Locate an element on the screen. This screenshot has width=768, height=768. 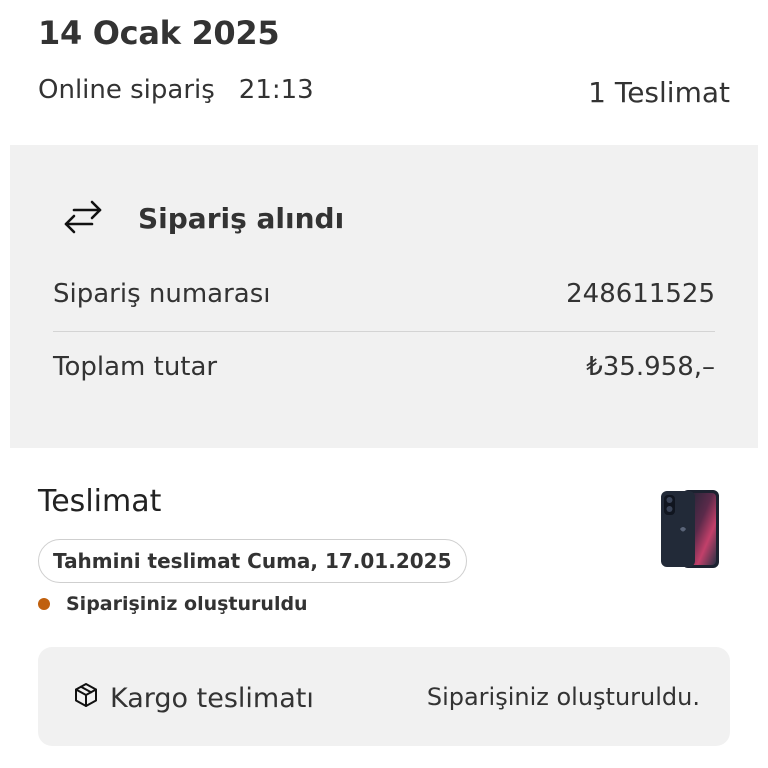
status-dot is located at coordinates (44, 604).